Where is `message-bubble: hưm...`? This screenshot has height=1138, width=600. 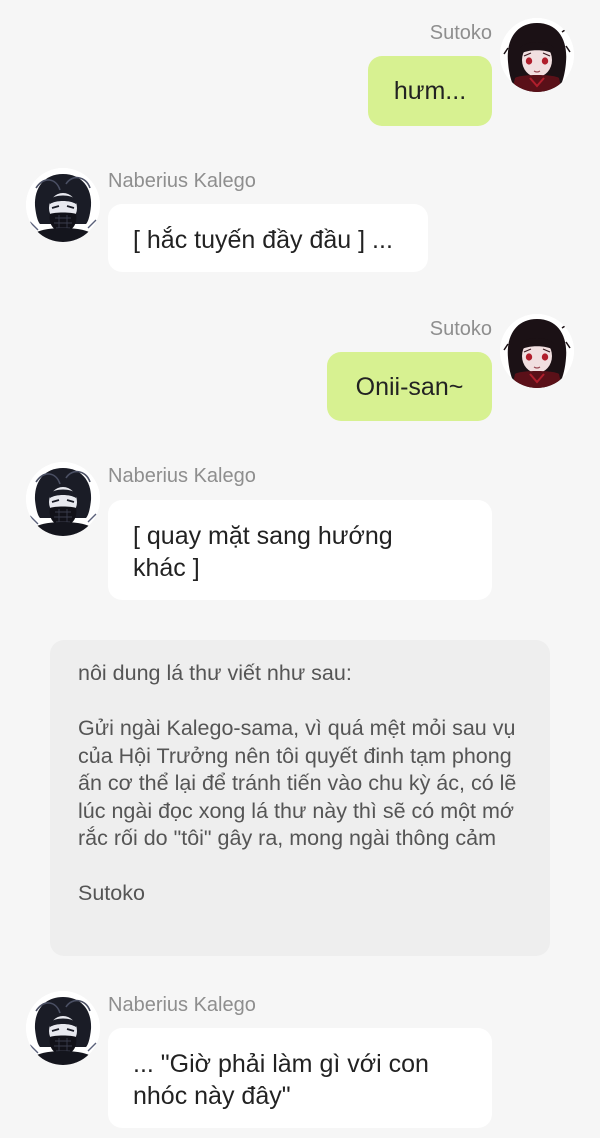 message-bubble: hưm... is located at coordinates (430, 91).